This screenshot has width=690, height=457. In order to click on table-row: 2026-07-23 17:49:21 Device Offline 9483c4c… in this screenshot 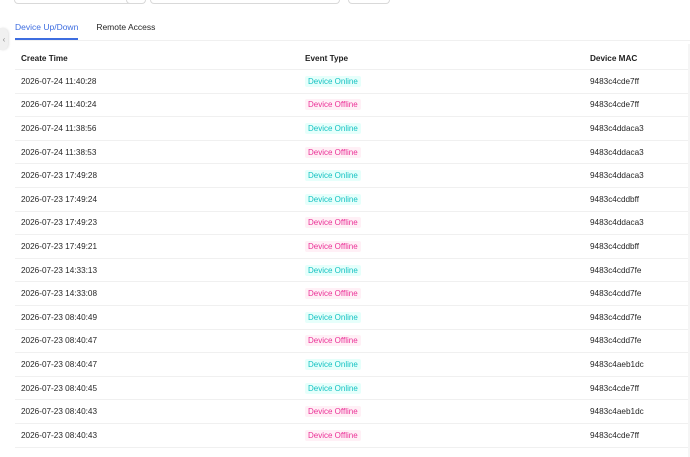, I will do `click(352, 247)`.